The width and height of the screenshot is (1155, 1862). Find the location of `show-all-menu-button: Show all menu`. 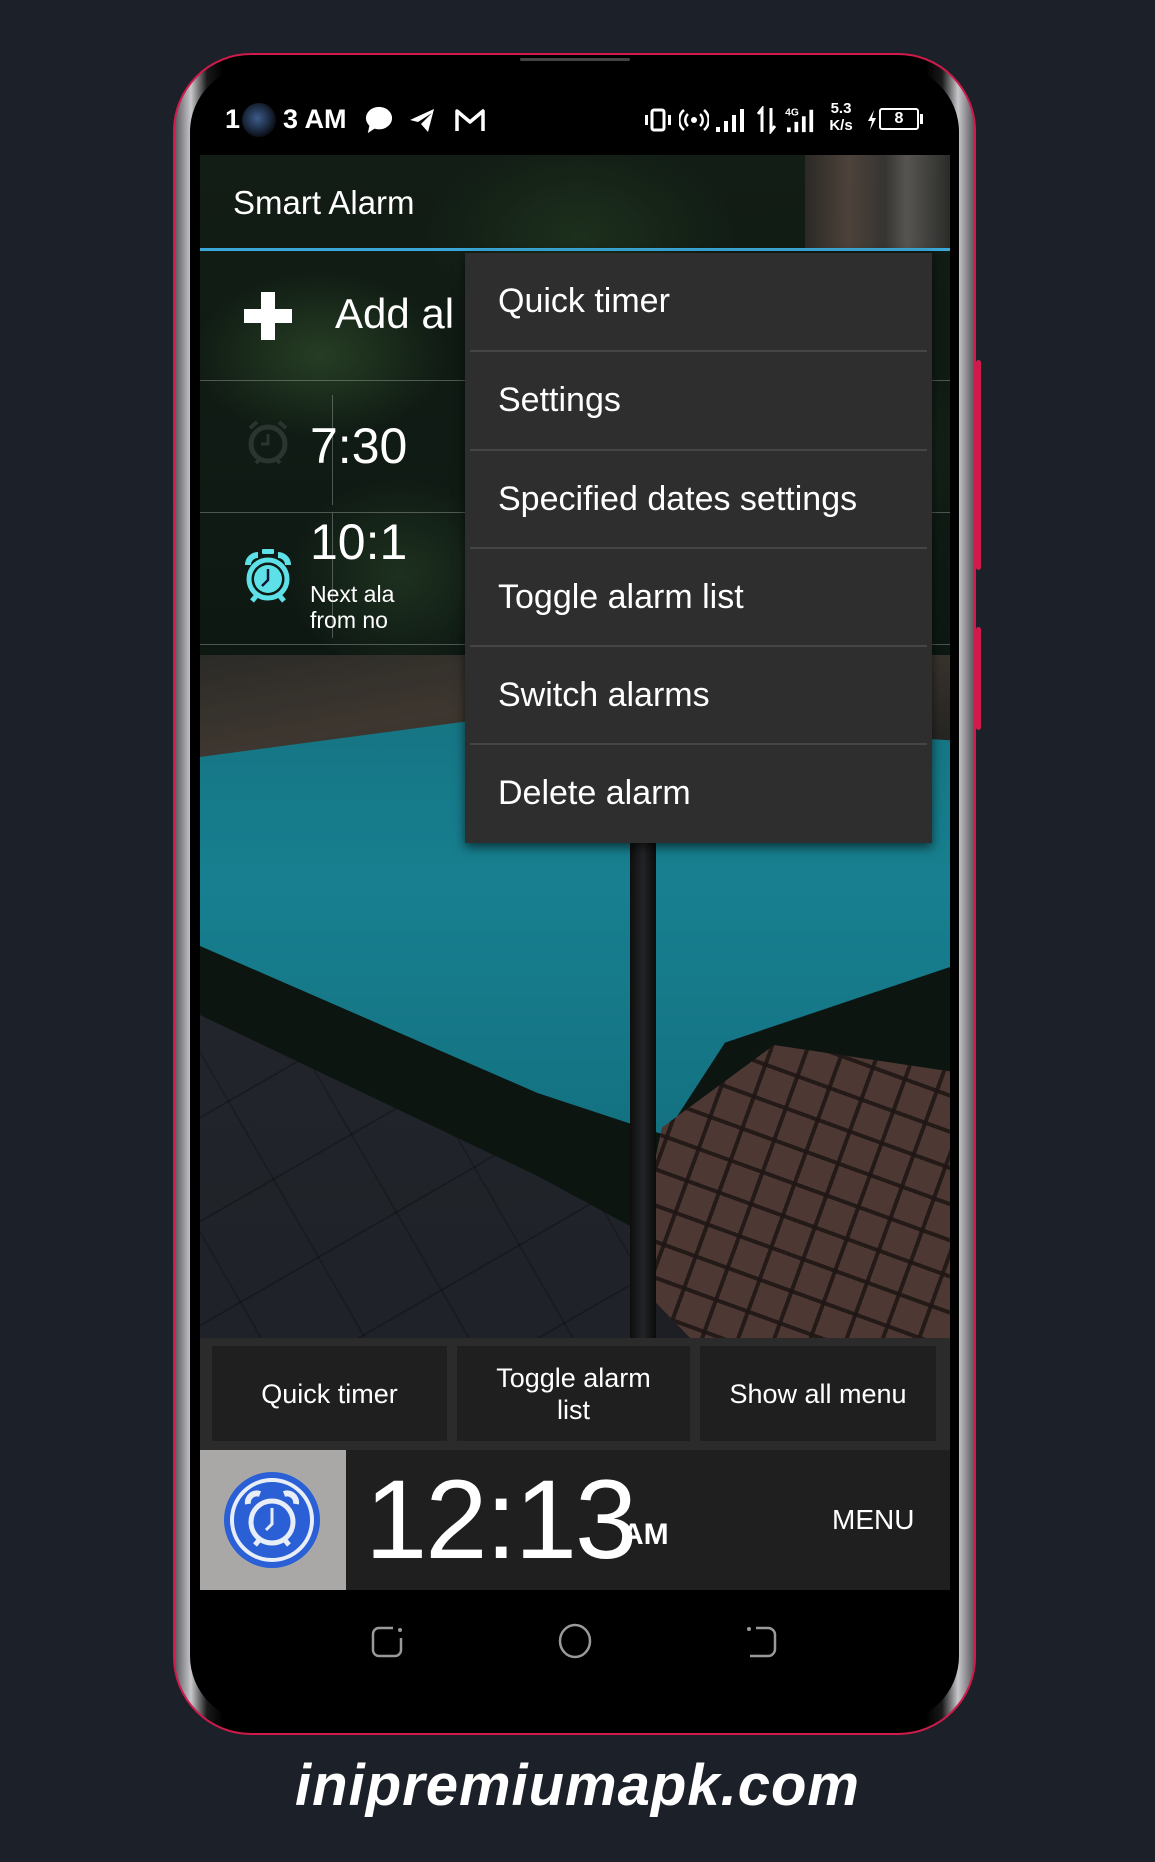

show-all-menu-button: Show all menu is located at coordinates (818, 1393).